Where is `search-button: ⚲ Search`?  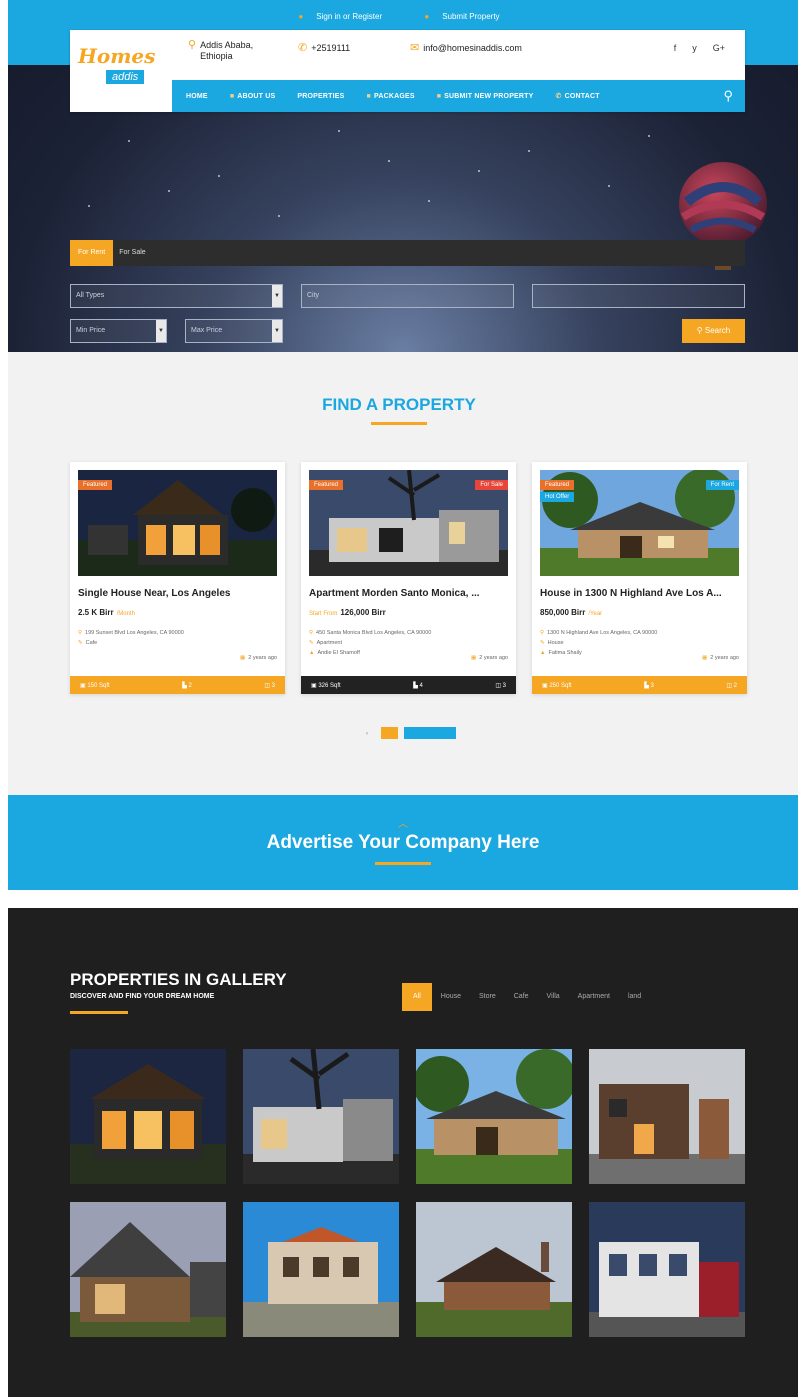
search-button: ⚲ Search is located at coordinates (713, 331).